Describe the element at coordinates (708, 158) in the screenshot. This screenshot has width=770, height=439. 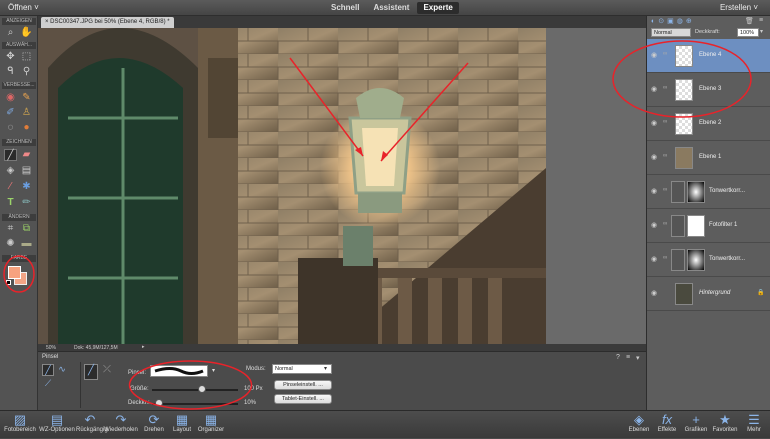
I see `layer-row: ◉ ∞ Ebene 1` at that location.